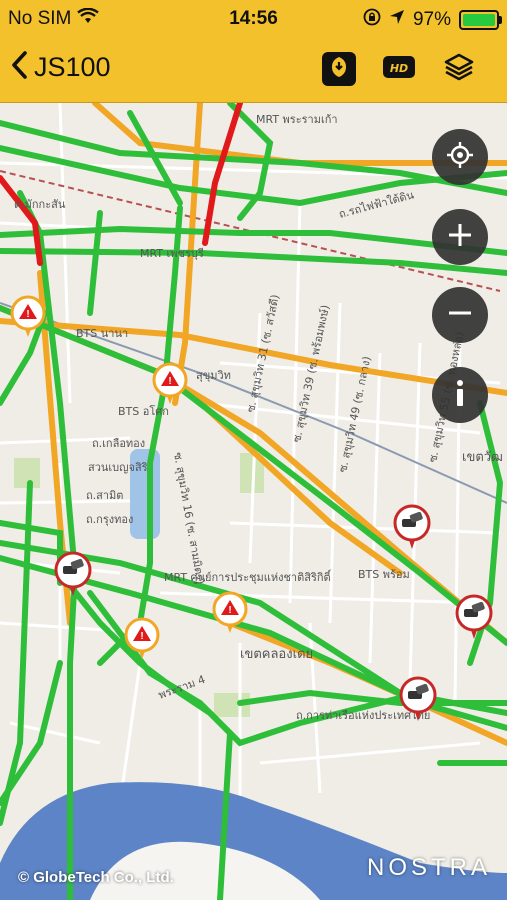 This screenshot has width=507, height=900. What do you see at coordinates (118, 467) in the screenshot?
I see `map-label: สวนเบญจสิริ` at bounding box center [118, 467].